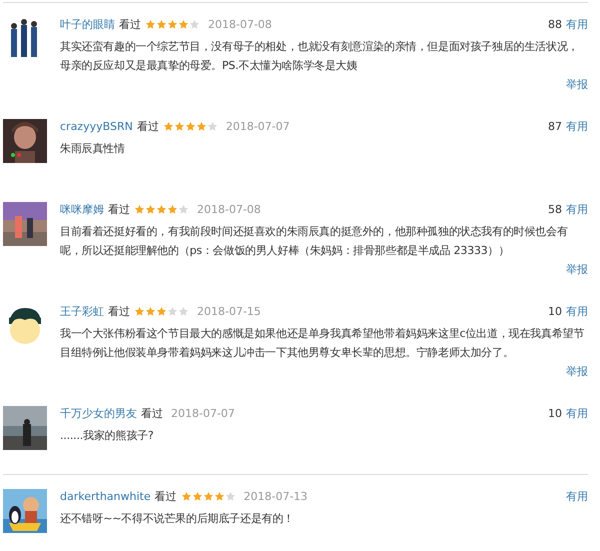 Image resolution: width=600 pixels, height=551 pixels. I want to click on user-name-link: 王子彩虹, so click(82, 311).